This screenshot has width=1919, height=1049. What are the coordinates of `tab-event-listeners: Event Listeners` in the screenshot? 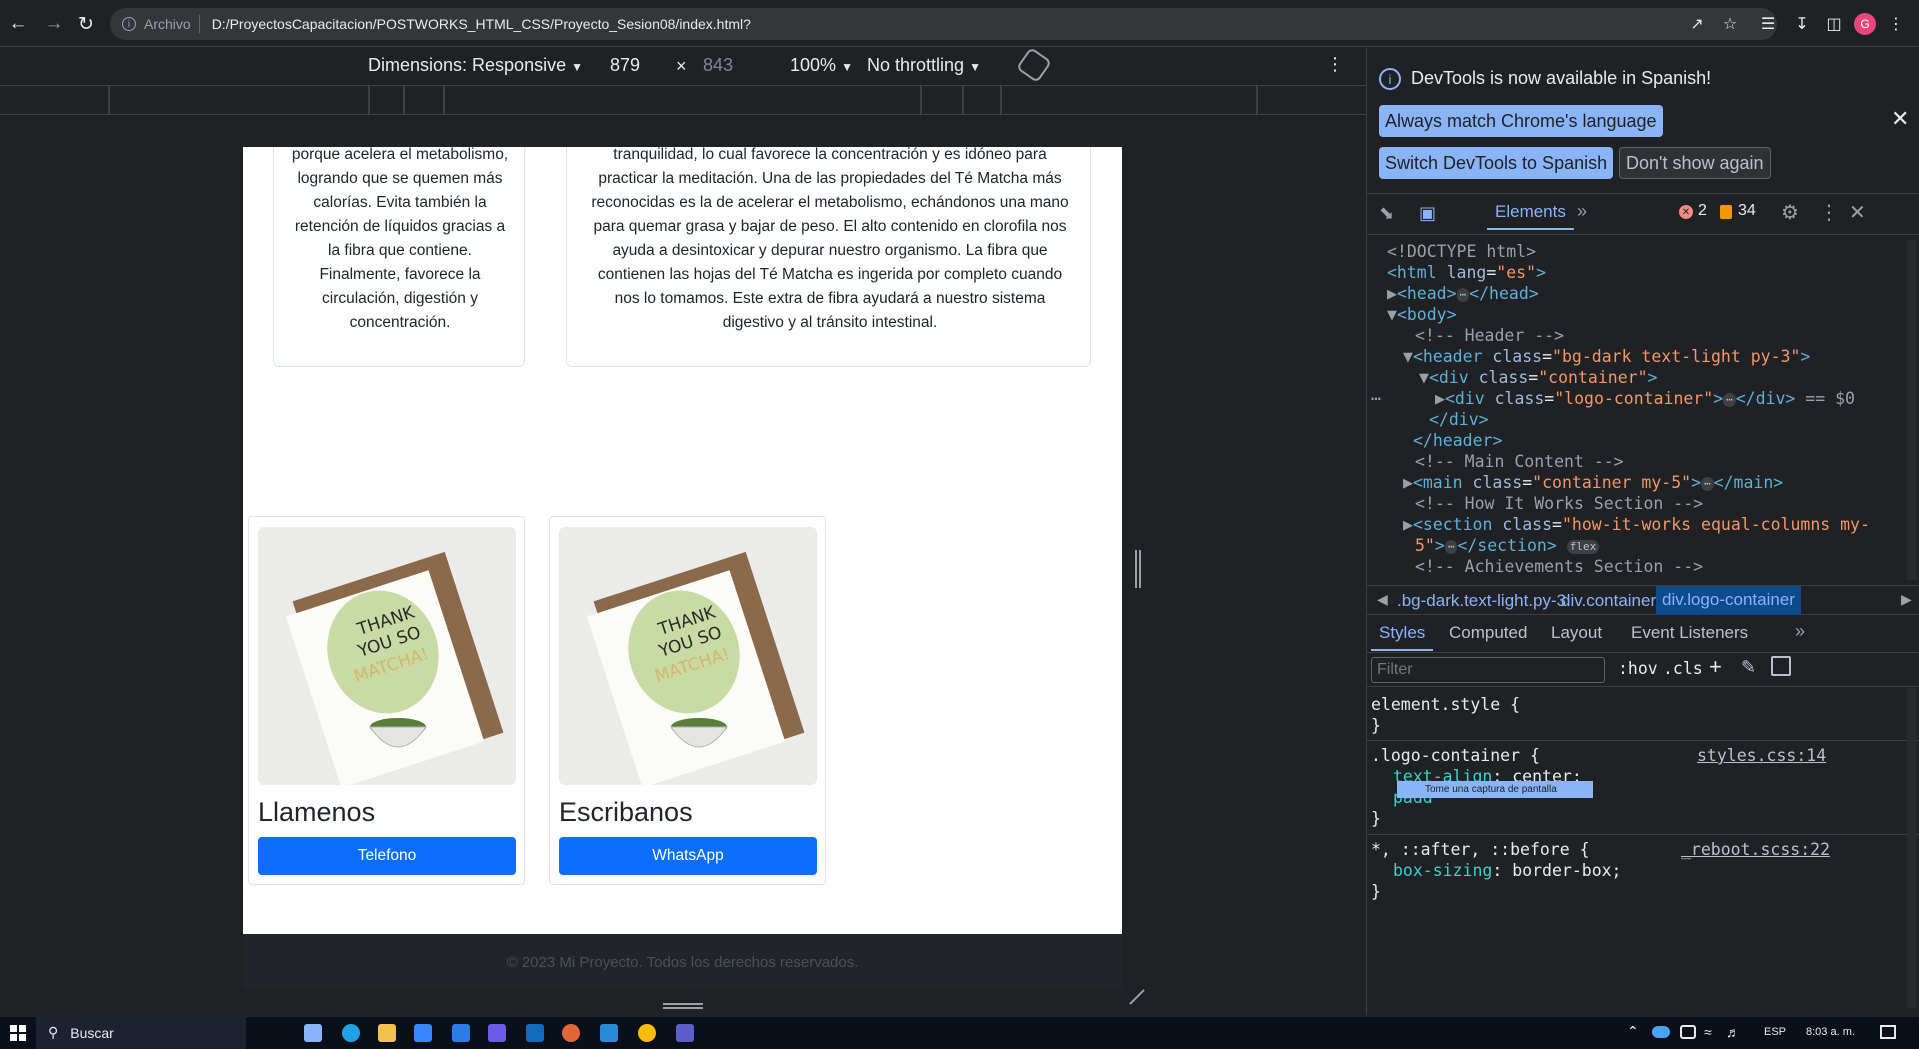 It's located at (1689, 633).